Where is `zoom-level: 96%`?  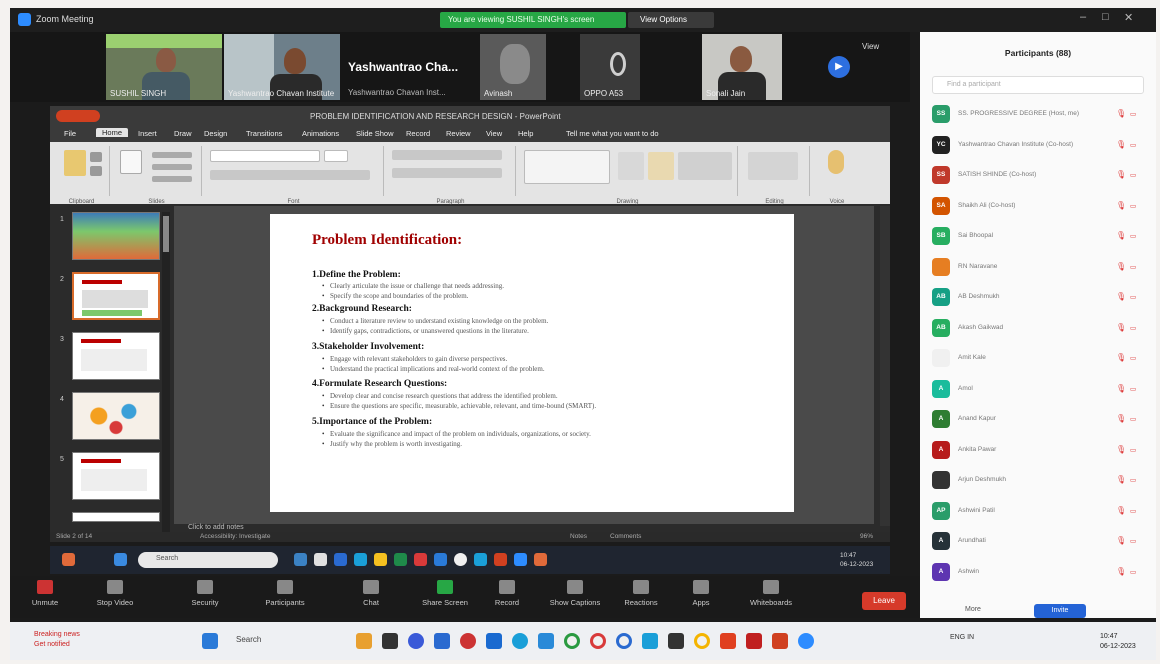 zoom-level: 96% is located at coordinates (866, 536).